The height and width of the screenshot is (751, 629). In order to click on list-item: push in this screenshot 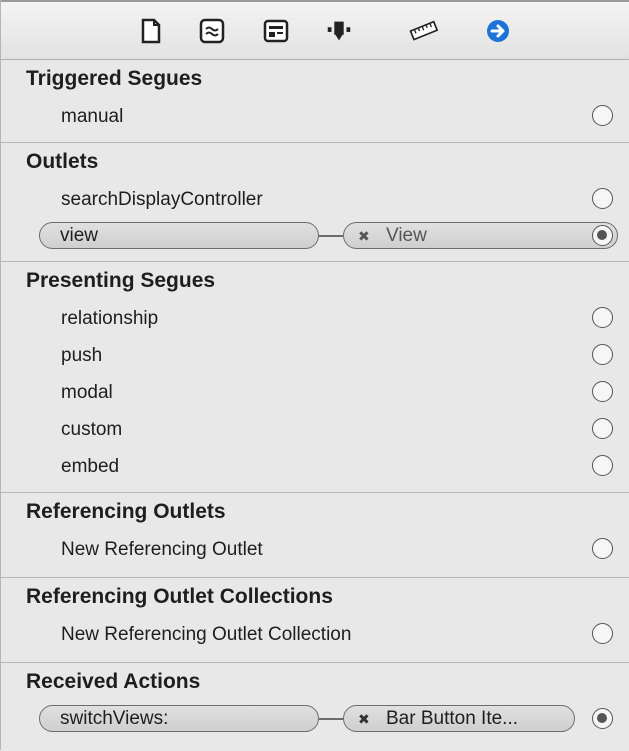, I will do `click(315, 355)`.